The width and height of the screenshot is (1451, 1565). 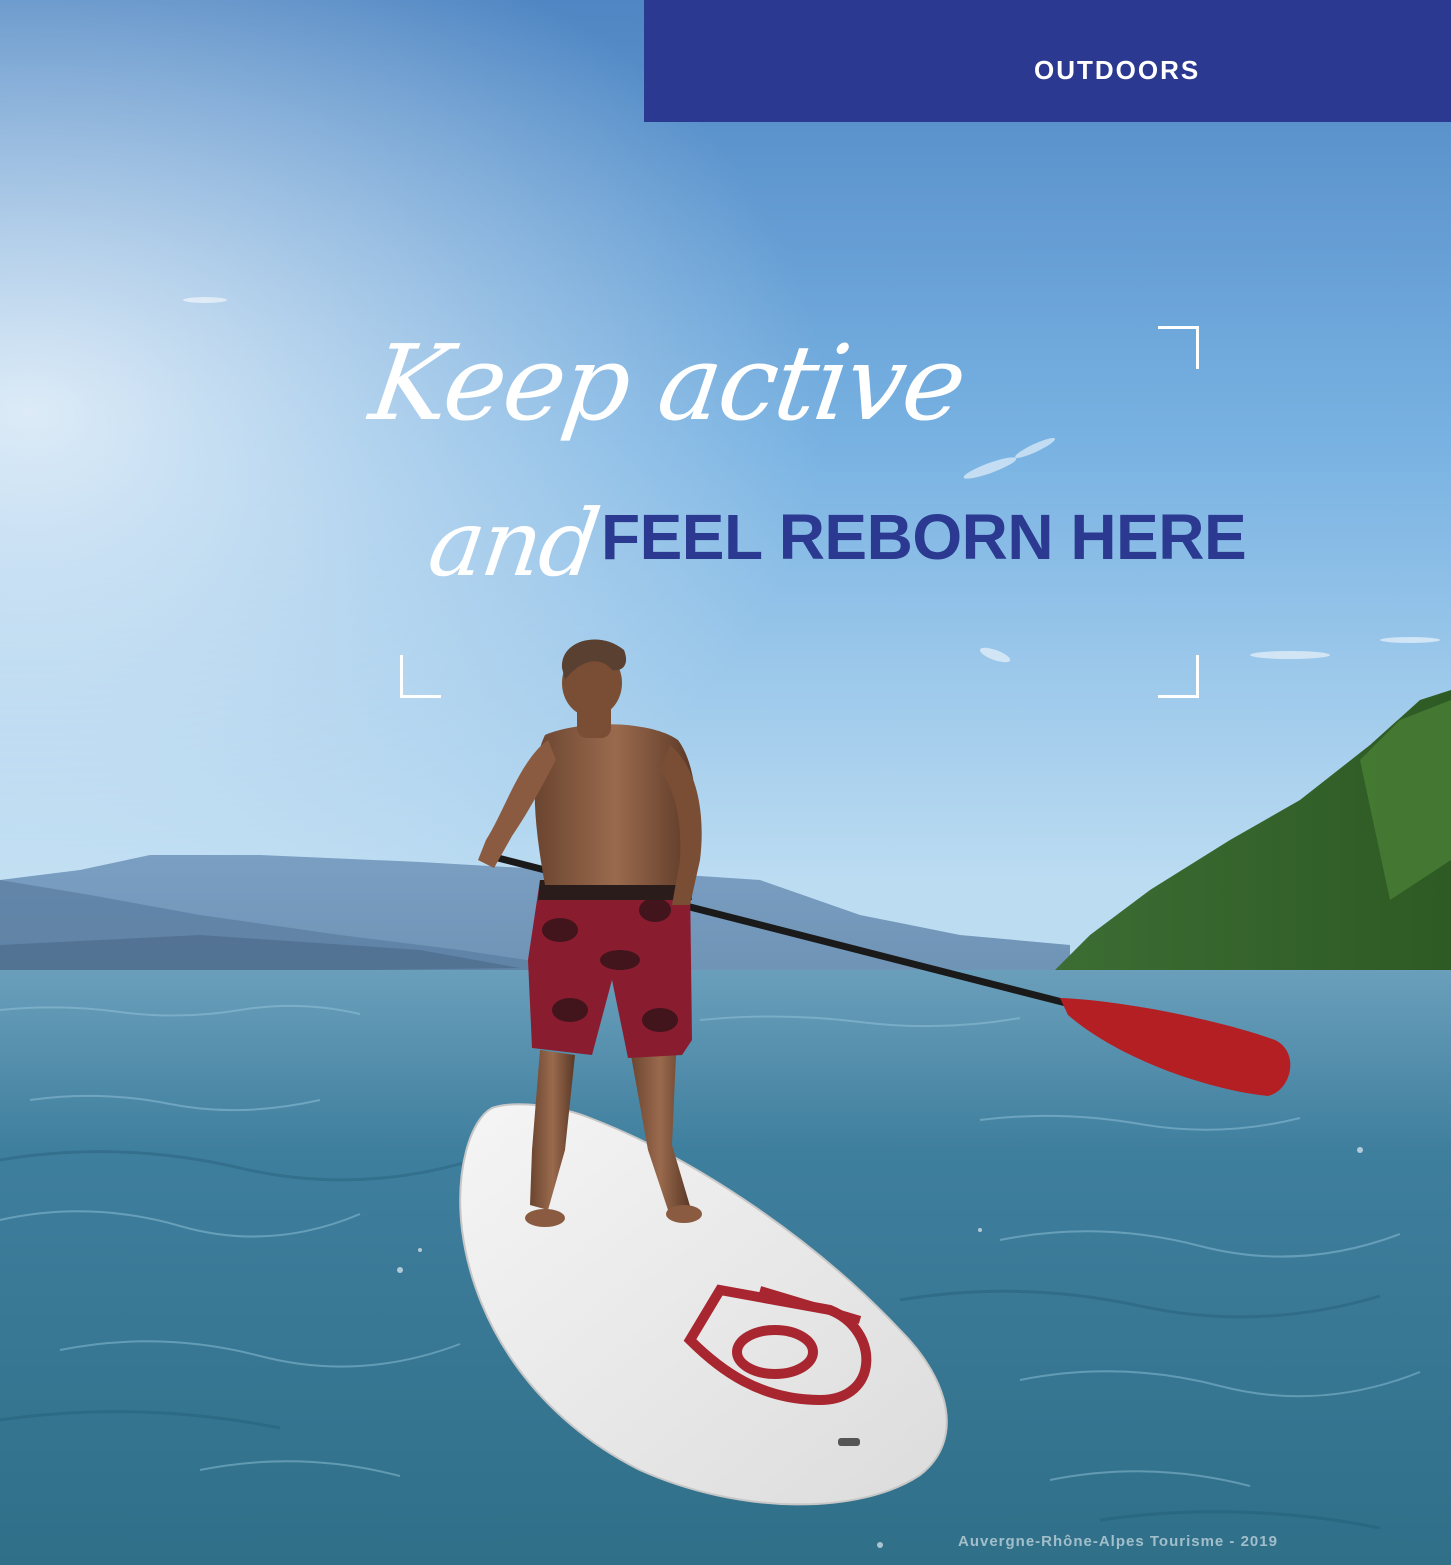 What do you see at coordinates (1178, 676) in the screenshot?
I see `frame-corner-bottom-right` at bounding box center [1178, 676].